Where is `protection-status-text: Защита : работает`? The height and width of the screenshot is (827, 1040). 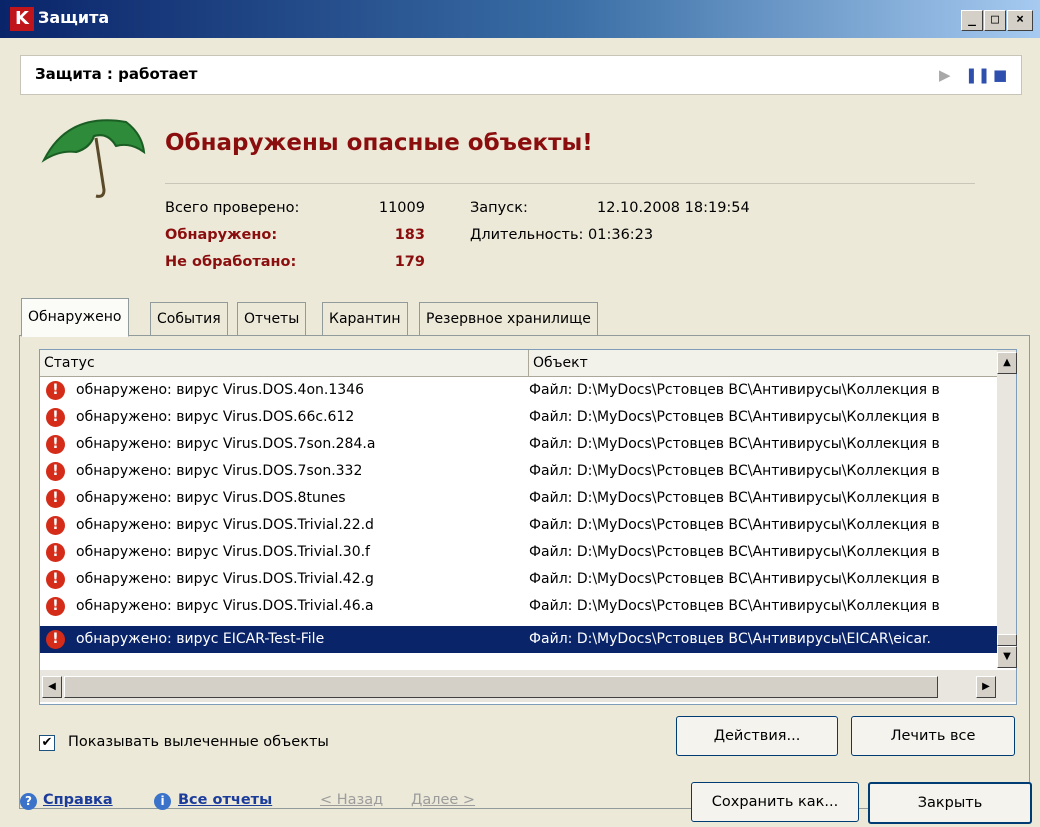 protection-status-text: Защита : работает is located at coordinates (116, 74).